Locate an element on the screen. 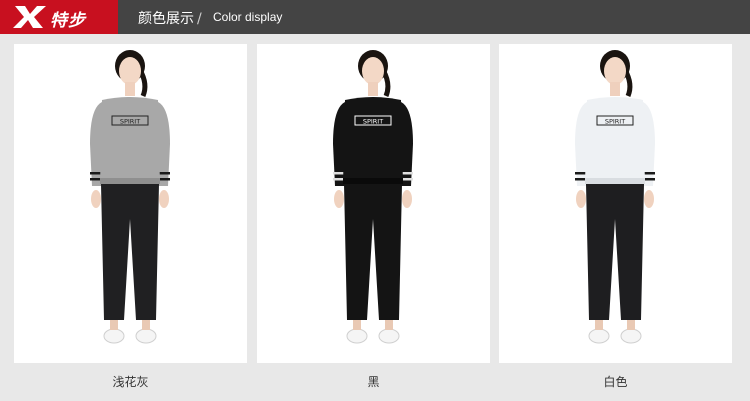 The height and width of the screenshot is (401, 750). section-subtitle: Color display is located at coordinates (248, 17).